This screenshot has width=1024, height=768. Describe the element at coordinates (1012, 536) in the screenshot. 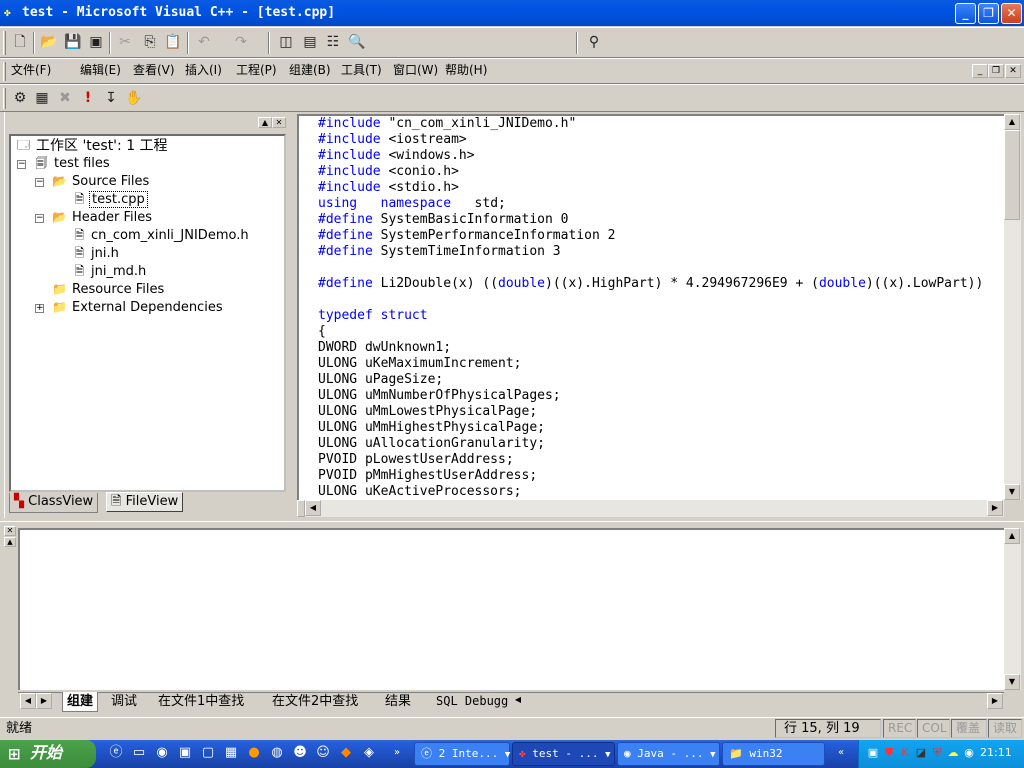

I see `scroll-up-icon: ▲` at that location.